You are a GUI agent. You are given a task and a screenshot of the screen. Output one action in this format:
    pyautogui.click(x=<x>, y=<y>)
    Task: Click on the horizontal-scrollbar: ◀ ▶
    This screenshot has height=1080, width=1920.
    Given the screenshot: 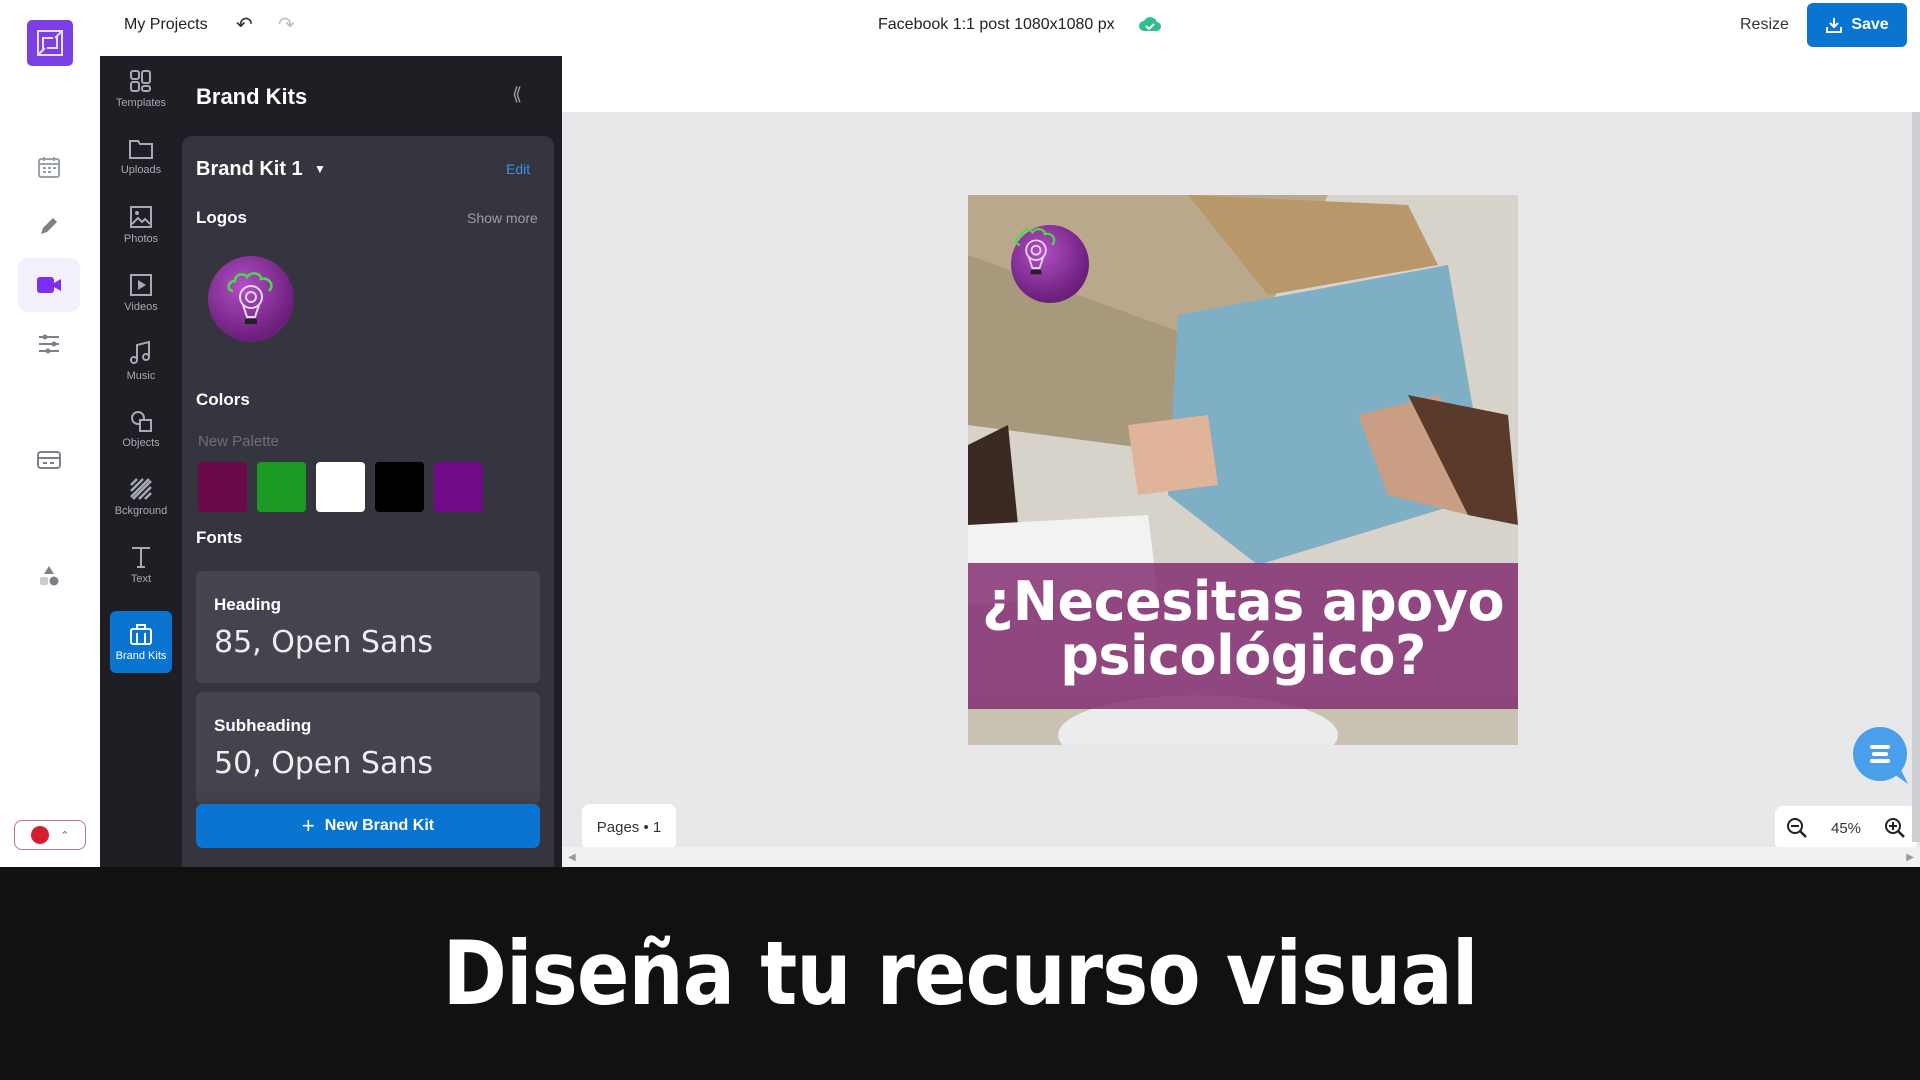 What is the action you would take?
    pyautogui.click(x=1241, y=857)
    